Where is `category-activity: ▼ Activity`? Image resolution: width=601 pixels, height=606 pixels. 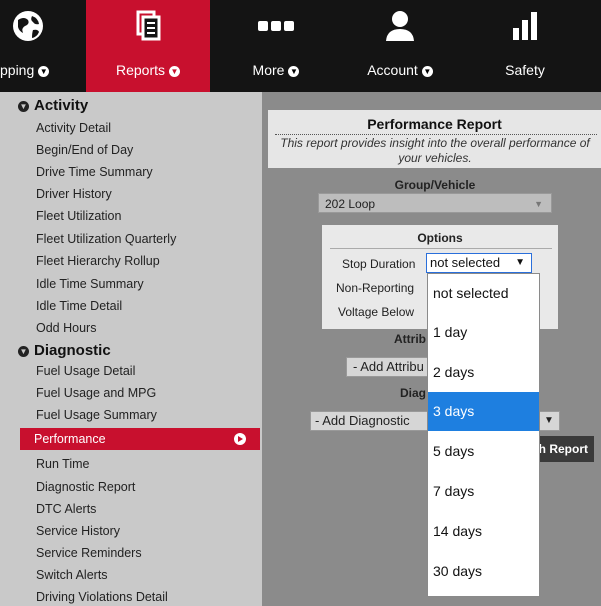
category-activity: ▼ Activity is located at coordinates (53, 105).